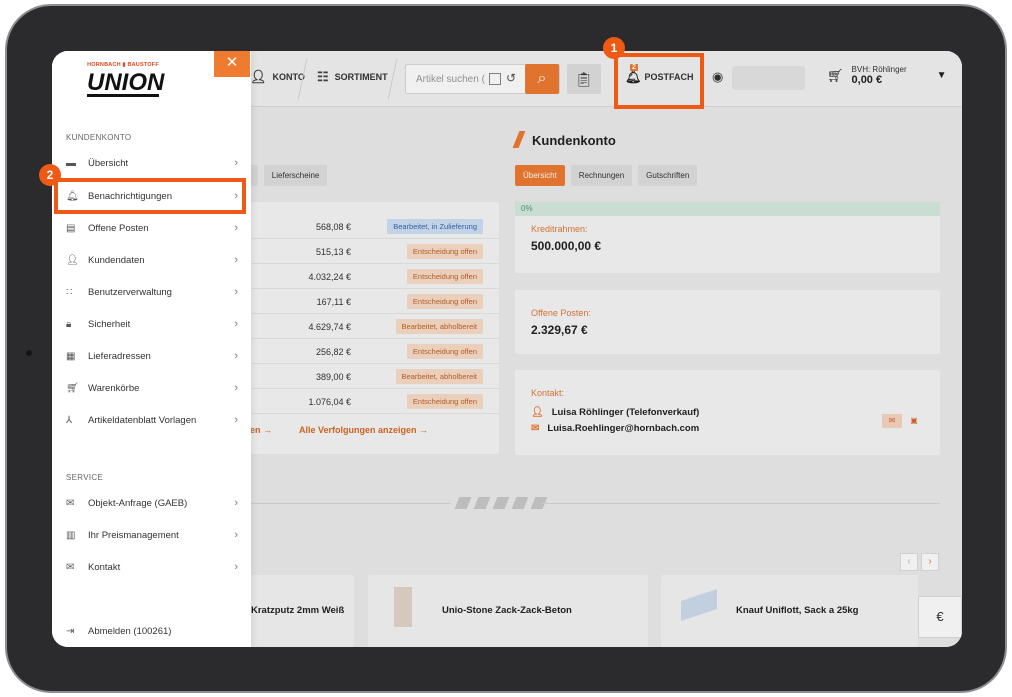 The image size is (1012, 697). I want to click on sidebar-item-kontakt: ✉ Kontakt ›, so click(152, 567).